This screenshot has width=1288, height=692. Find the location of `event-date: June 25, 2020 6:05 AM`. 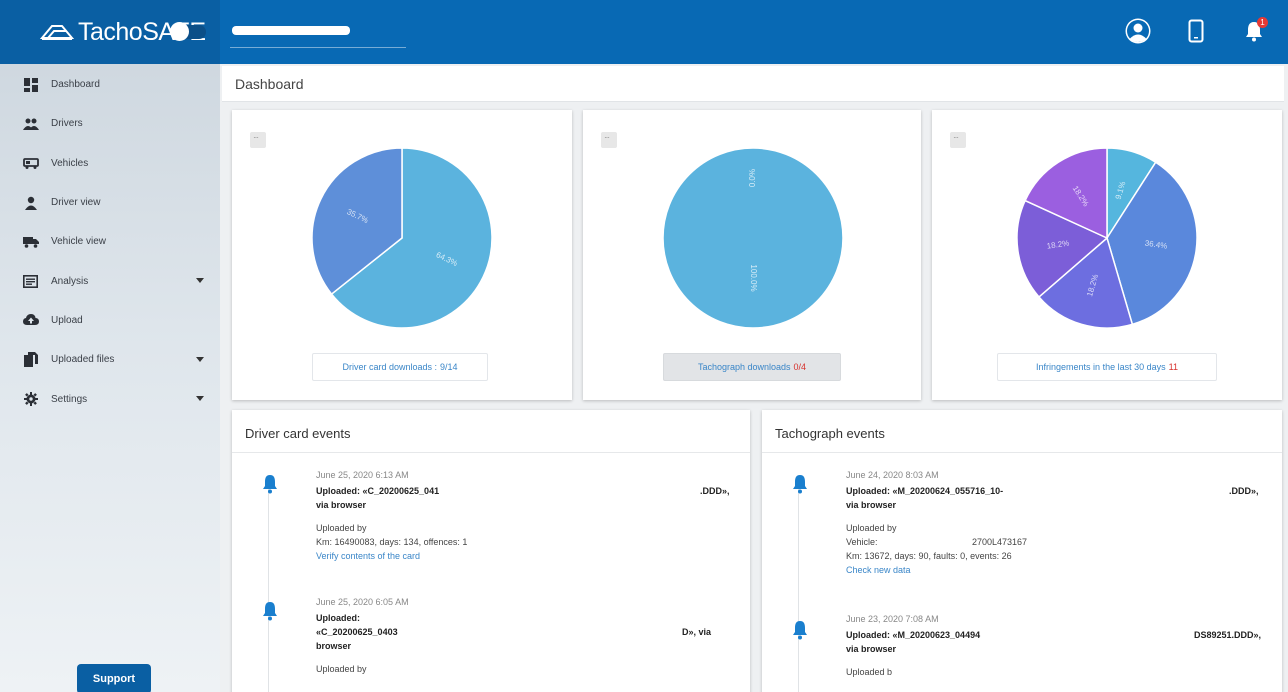

event-date: June 25, 2020 6:05 AM is located at coordinates (362, 602).